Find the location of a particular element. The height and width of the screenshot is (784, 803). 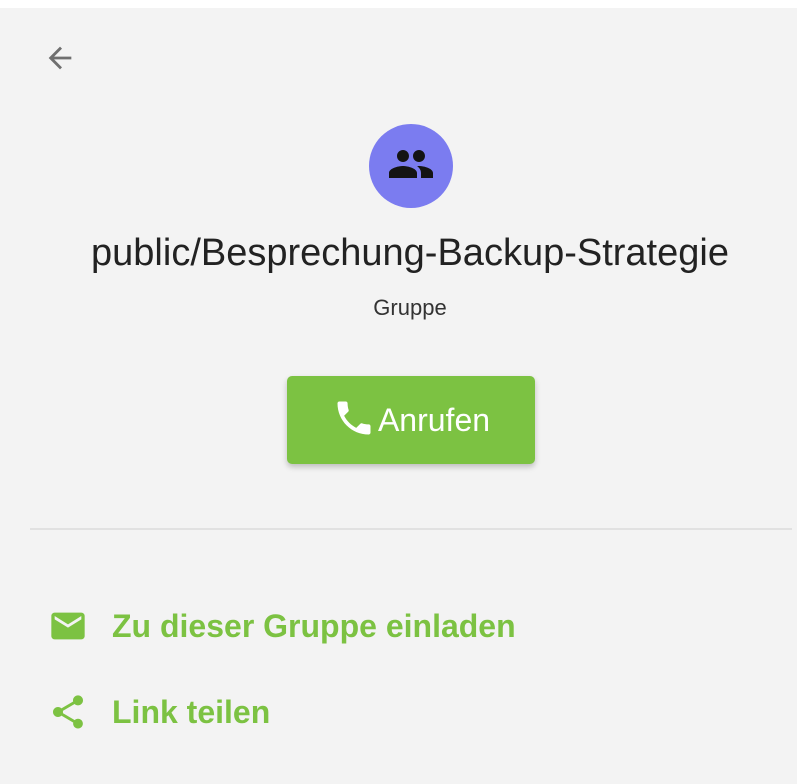

share-link-item: Link teilen is located at coordinates (157, 712).